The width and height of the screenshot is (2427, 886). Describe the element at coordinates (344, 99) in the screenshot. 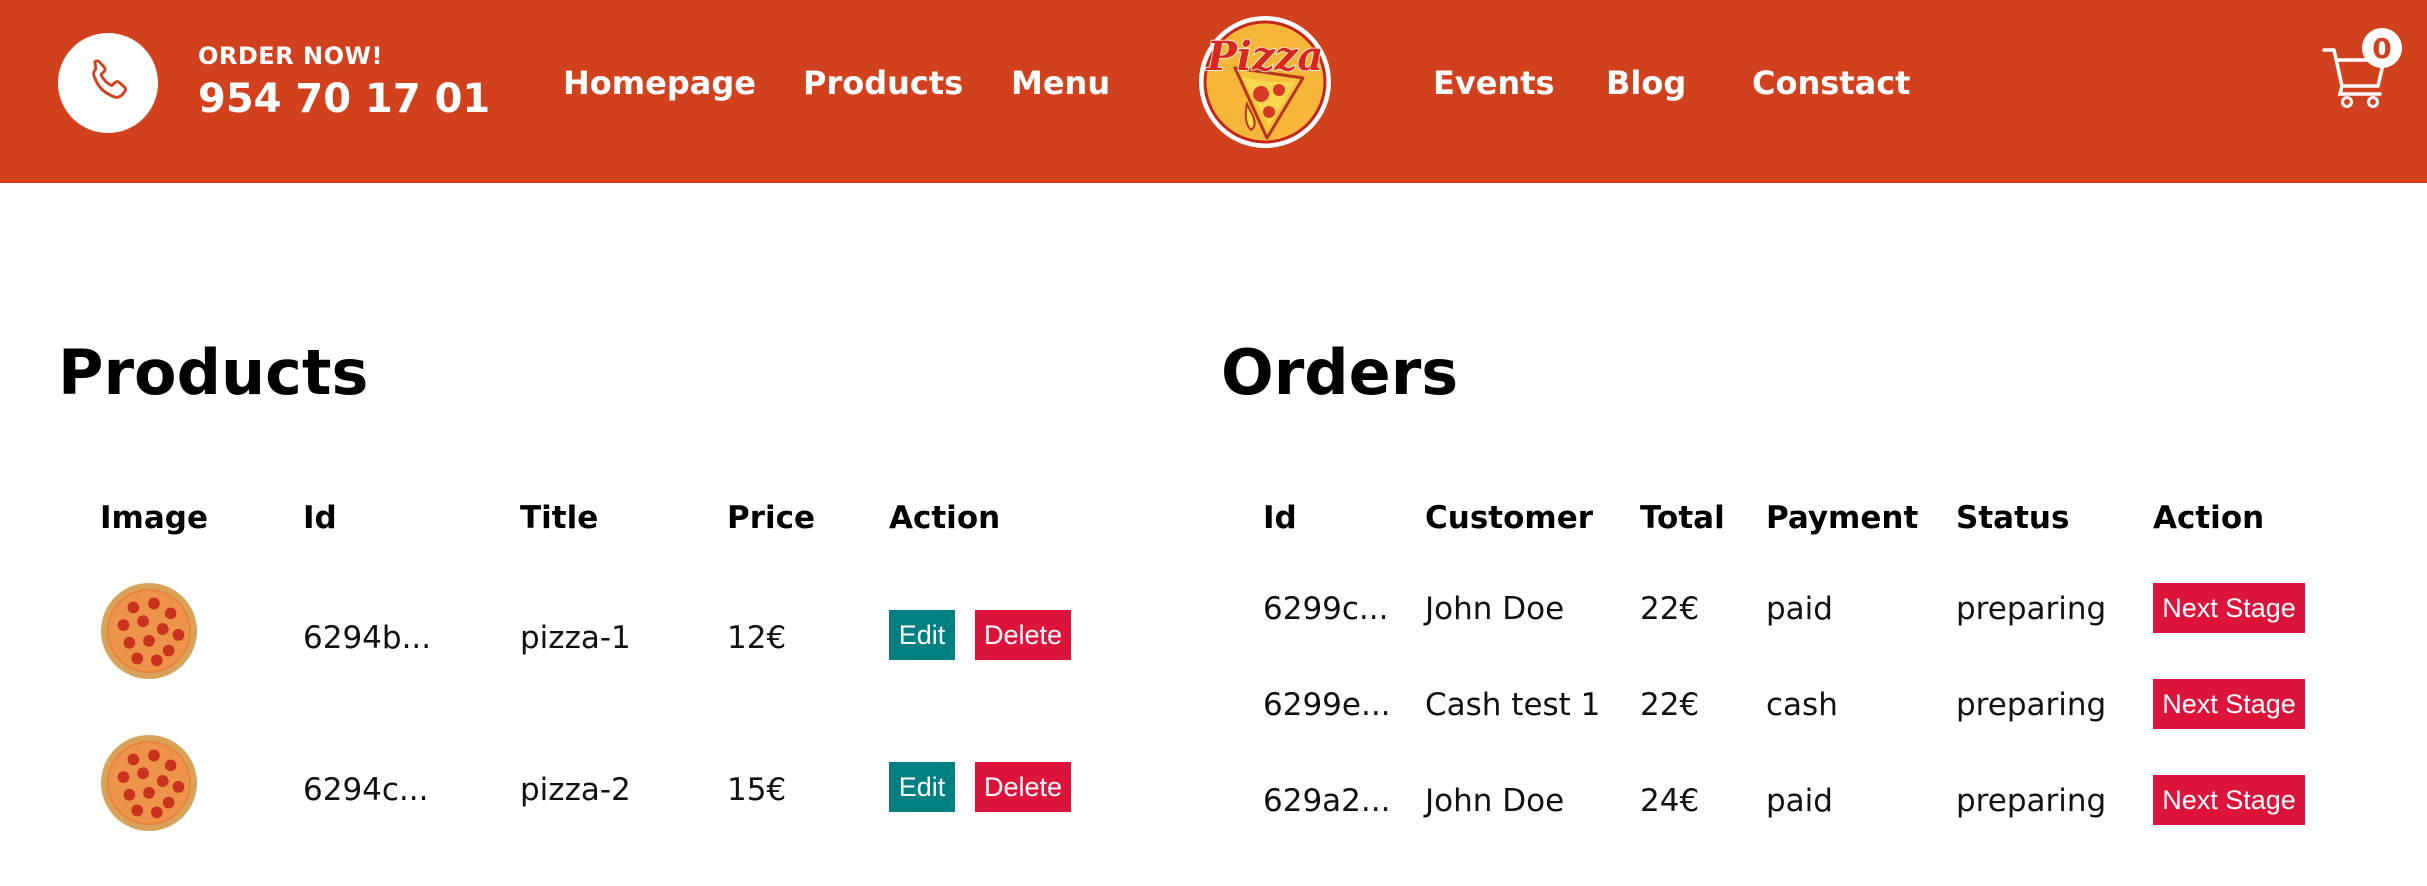

I see `phone-number: 954 70 17 01` at that location.